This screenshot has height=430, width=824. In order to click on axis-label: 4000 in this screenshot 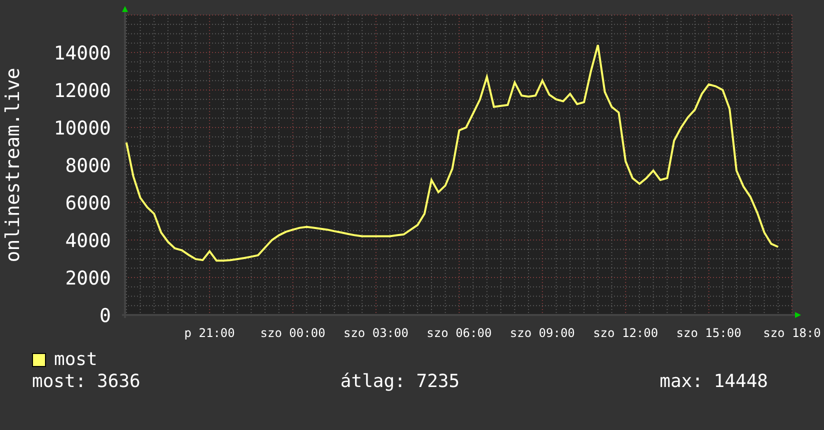, I will do `click(88, 241)`.